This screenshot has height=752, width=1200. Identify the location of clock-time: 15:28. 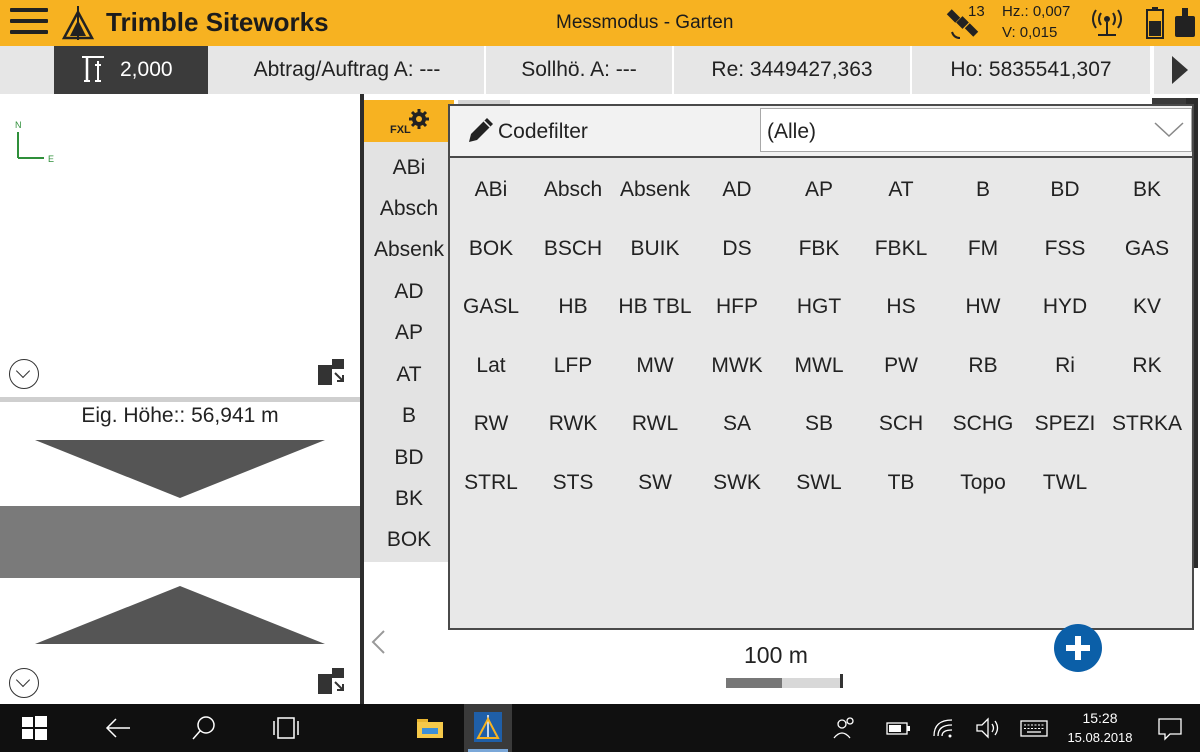
(1100, 718).